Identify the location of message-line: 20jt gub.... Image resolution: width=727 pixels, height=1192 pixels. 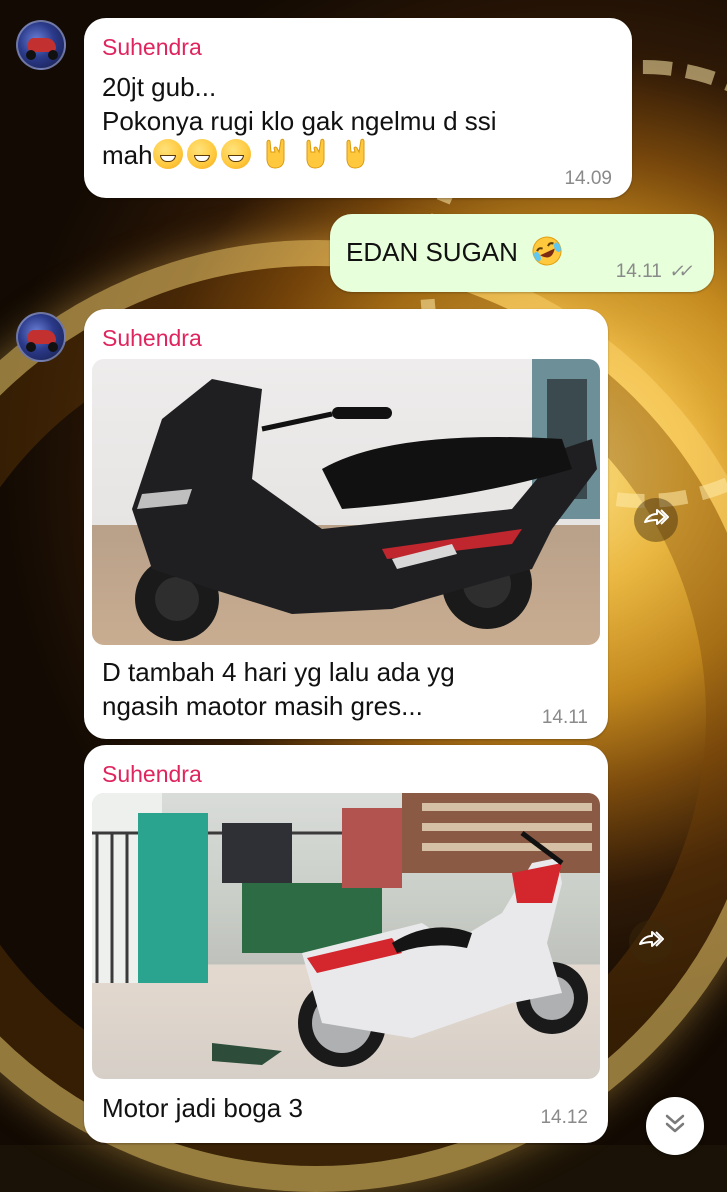
(159, 87).